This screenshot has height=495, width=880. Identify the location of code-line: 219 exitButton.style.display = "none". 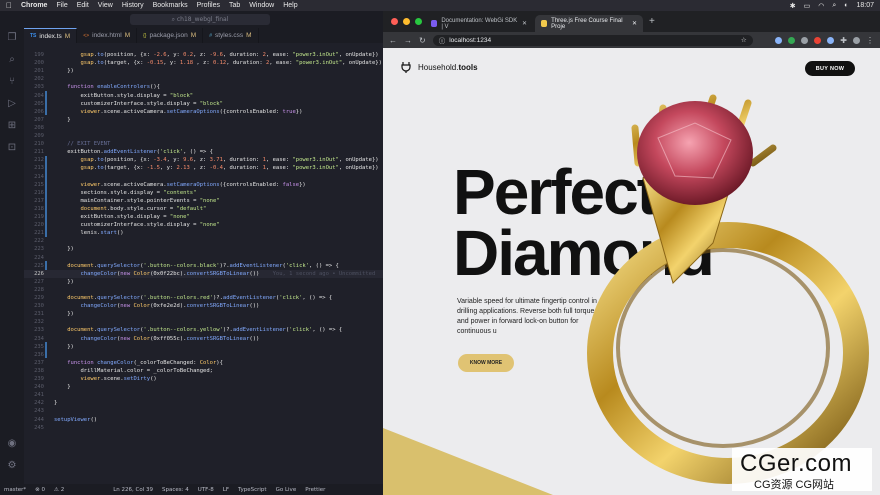
(203, 217).